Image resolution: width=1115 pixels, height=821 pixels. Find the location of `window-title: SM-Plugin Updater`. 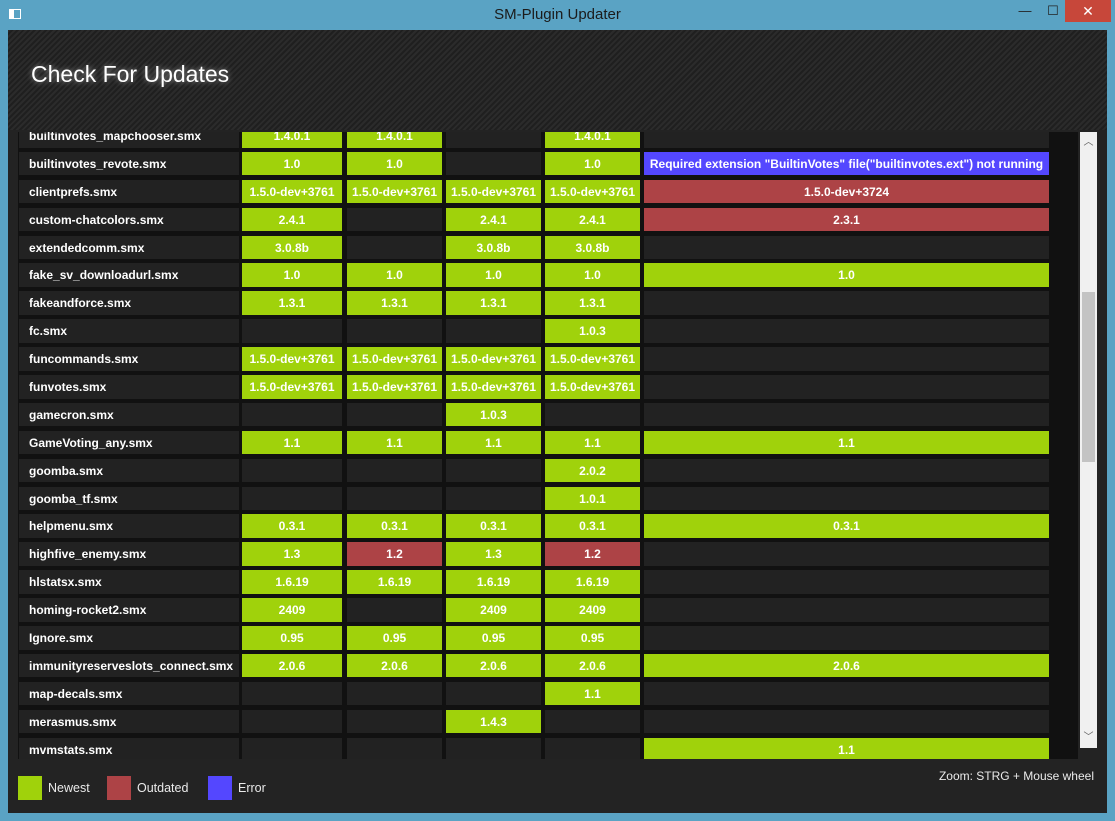

window-title: SM-Plugin Updater is located at coordinates (557, 14).